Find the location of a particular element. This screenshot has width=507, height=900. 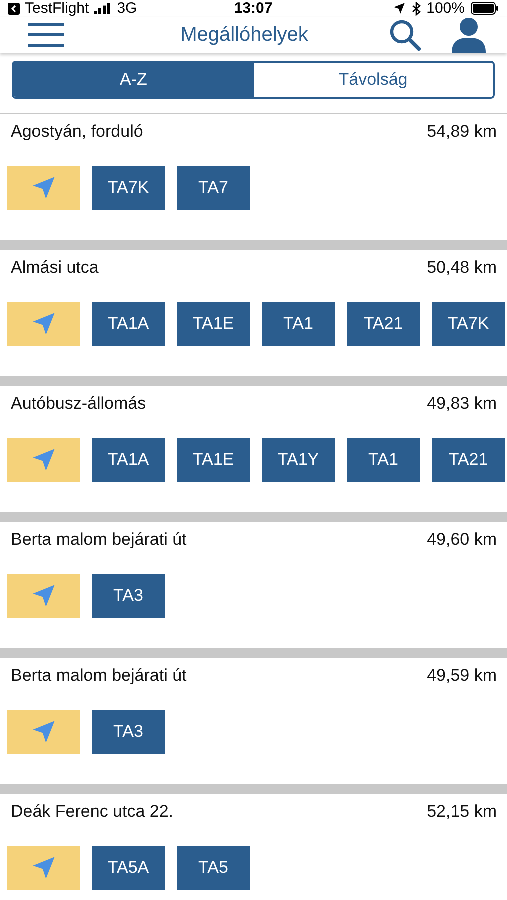

menu-icon is located at coordinates (46, 35).